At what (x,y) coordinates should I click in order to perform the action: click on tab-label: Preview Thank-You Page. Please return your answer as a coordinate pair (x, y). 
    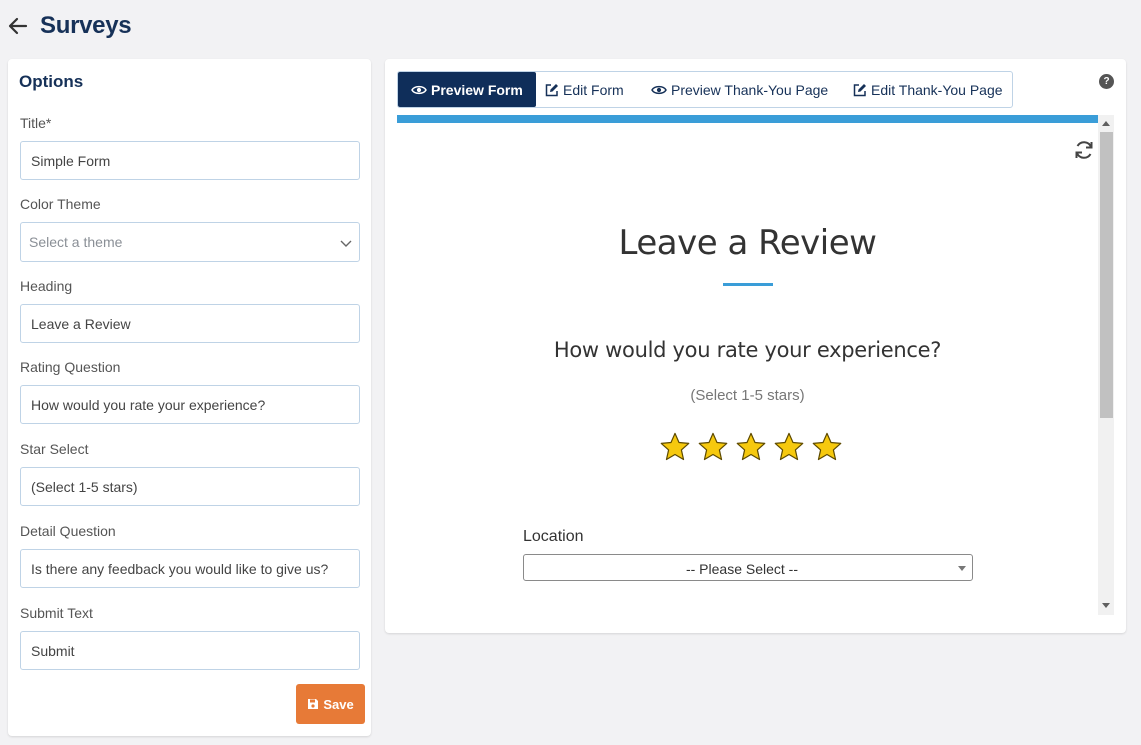
    Looking at the image, I should click on (750, 89).